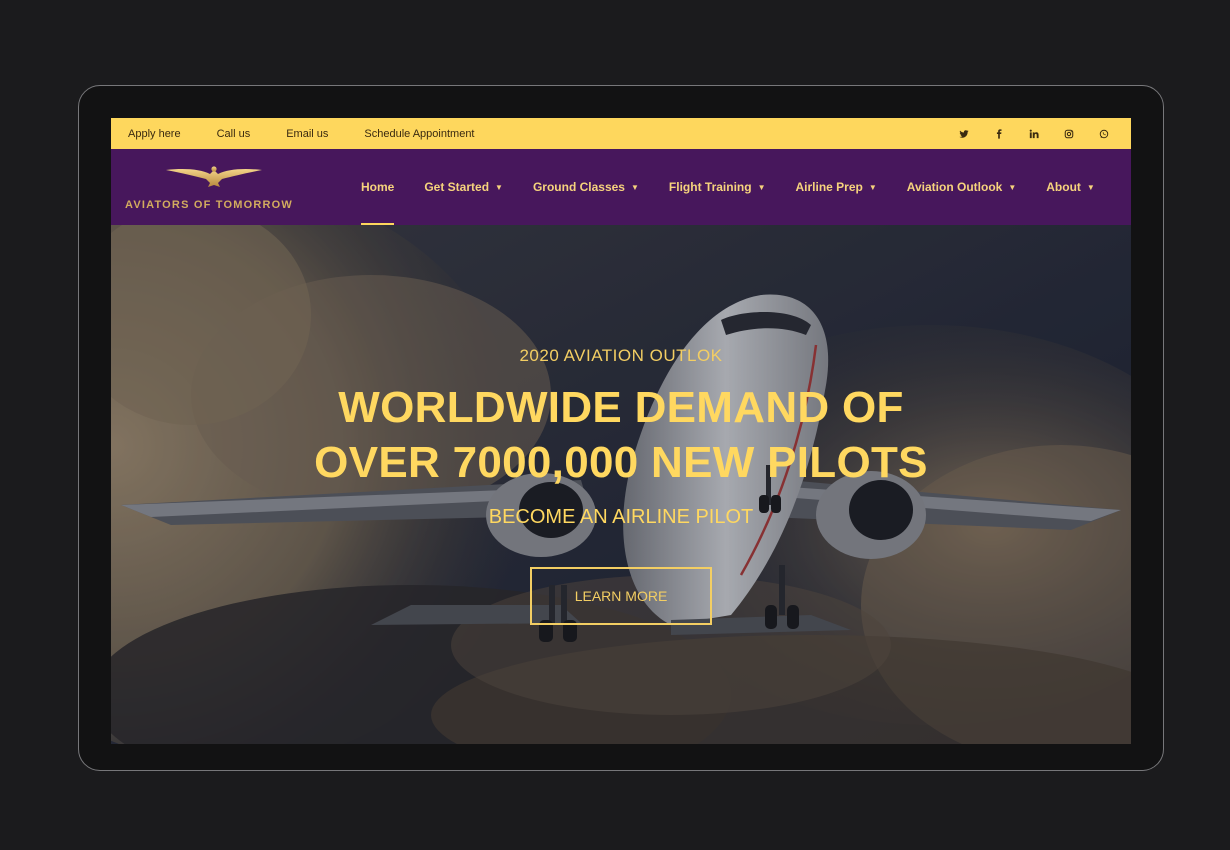  I want to click on call-us-link: Call us, so click(234, 134).